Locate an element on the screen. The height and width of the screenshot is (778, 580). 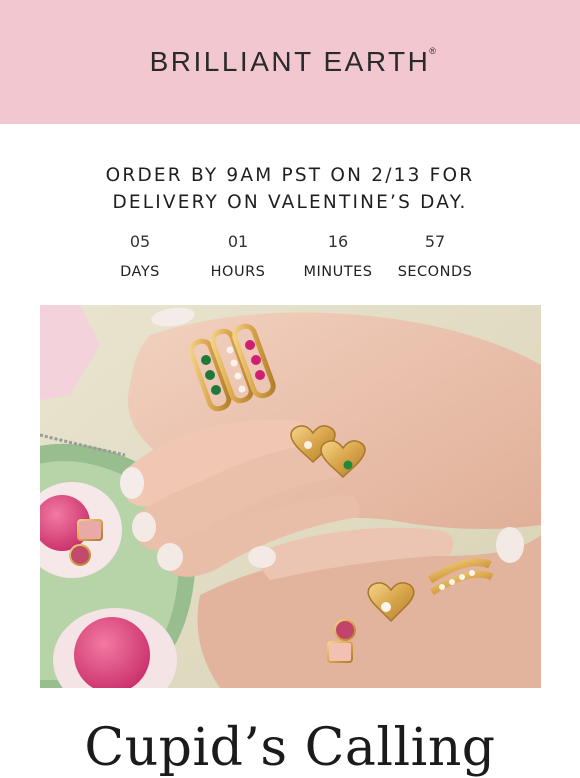
headline: Cupid’s Calling is located at coordinates (290, 748).